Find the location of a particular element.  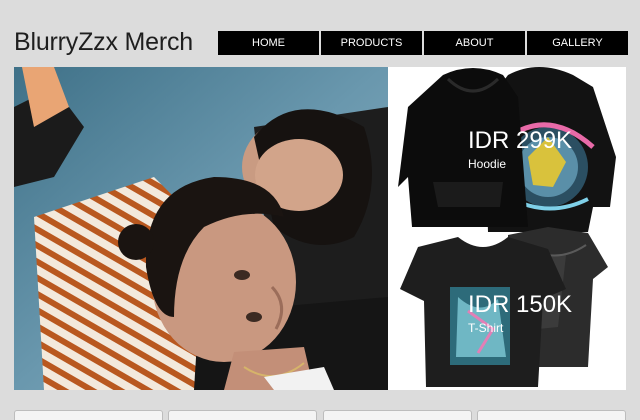

nav-gallery: GALLERY is located at coordinates (577, 43).